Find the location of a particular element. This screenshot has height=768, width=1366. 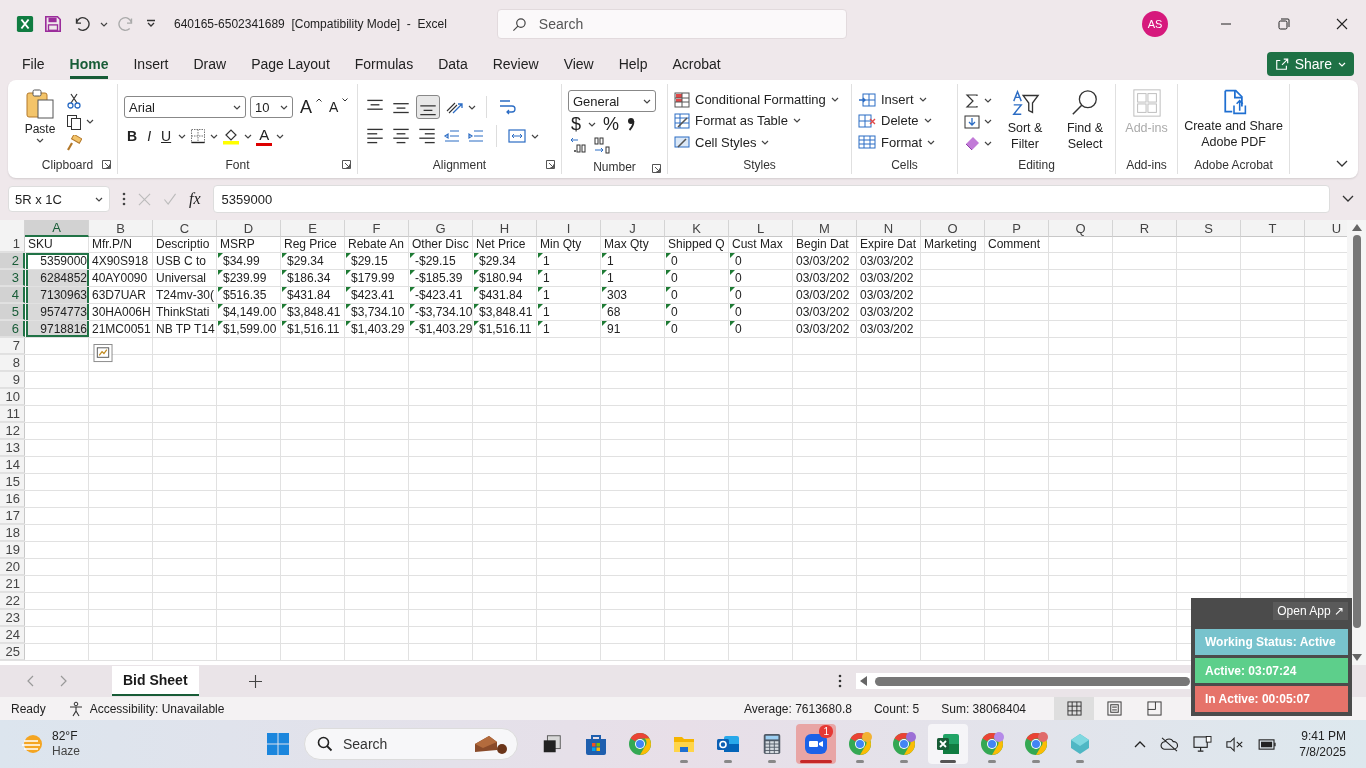

table-cell: $34.99 is located at coordinates (249, 261).